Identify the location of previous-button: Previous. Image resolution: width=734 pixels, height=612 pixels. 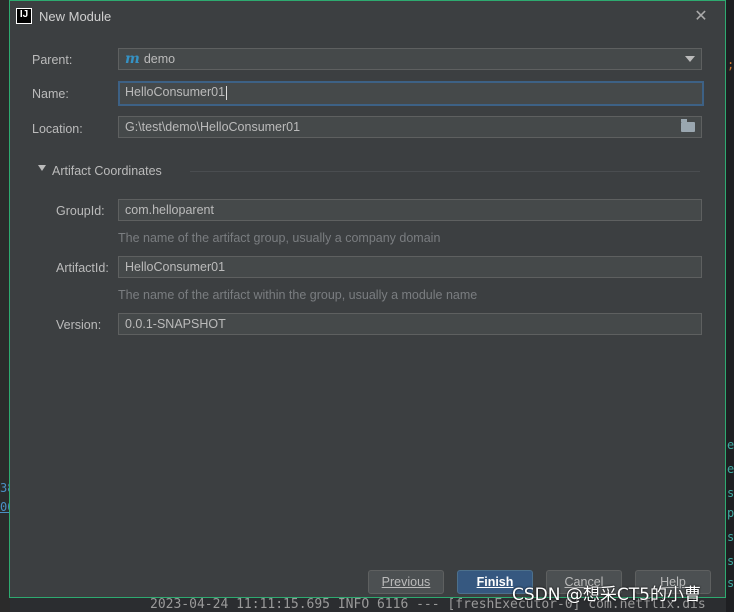
(406, 582).